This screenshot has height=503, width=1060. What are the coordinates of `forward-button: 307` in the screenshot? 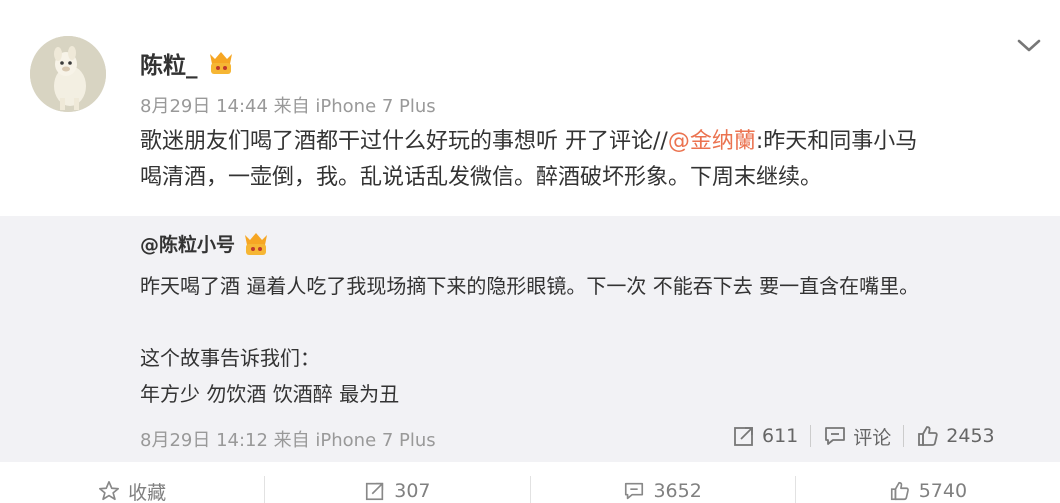 It's located at (398, 489).